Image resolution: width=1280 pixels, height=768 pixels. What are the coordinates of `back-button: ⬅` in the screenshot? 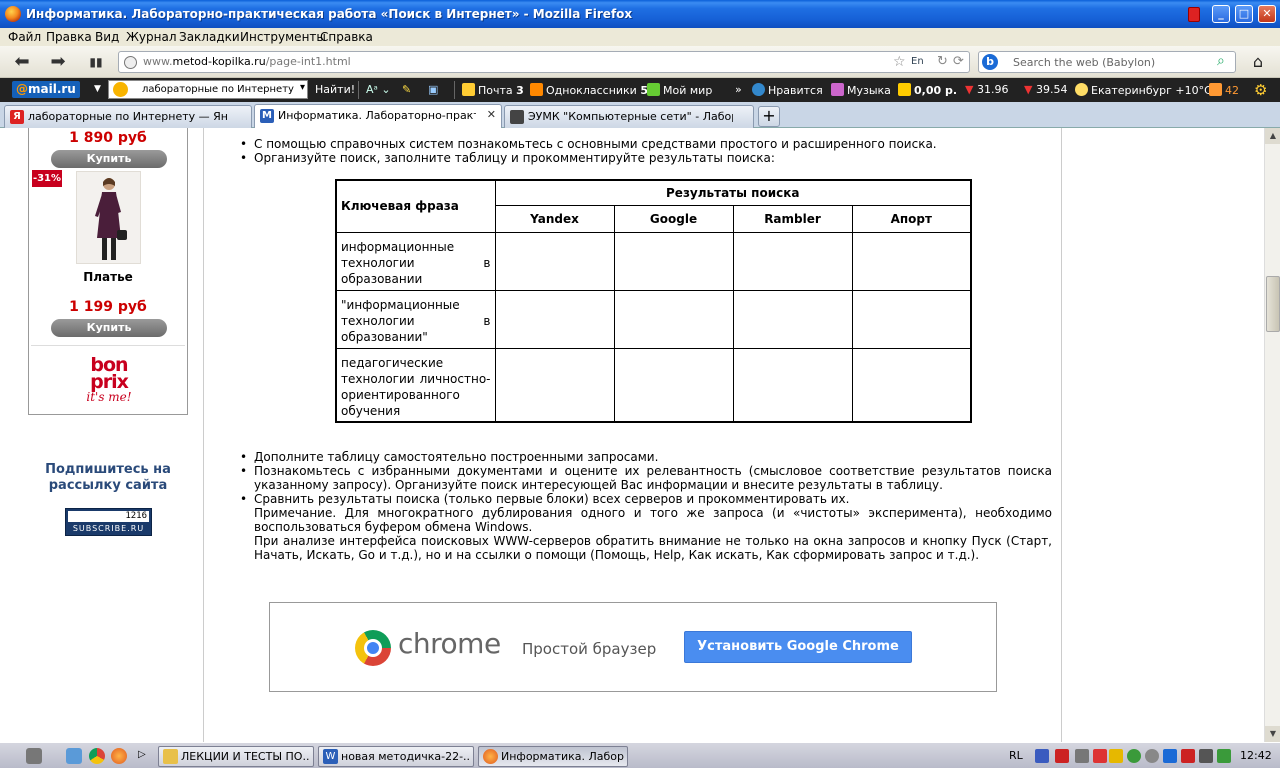 It's located at (22, 62).